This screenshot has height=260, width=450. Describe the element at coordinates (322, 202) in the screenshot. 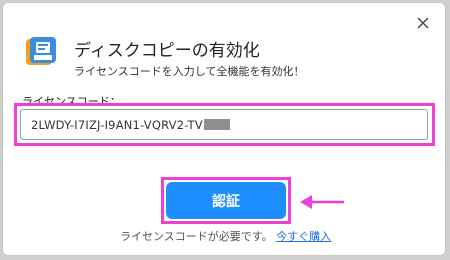

I see `left-arrow-icon` at that location.